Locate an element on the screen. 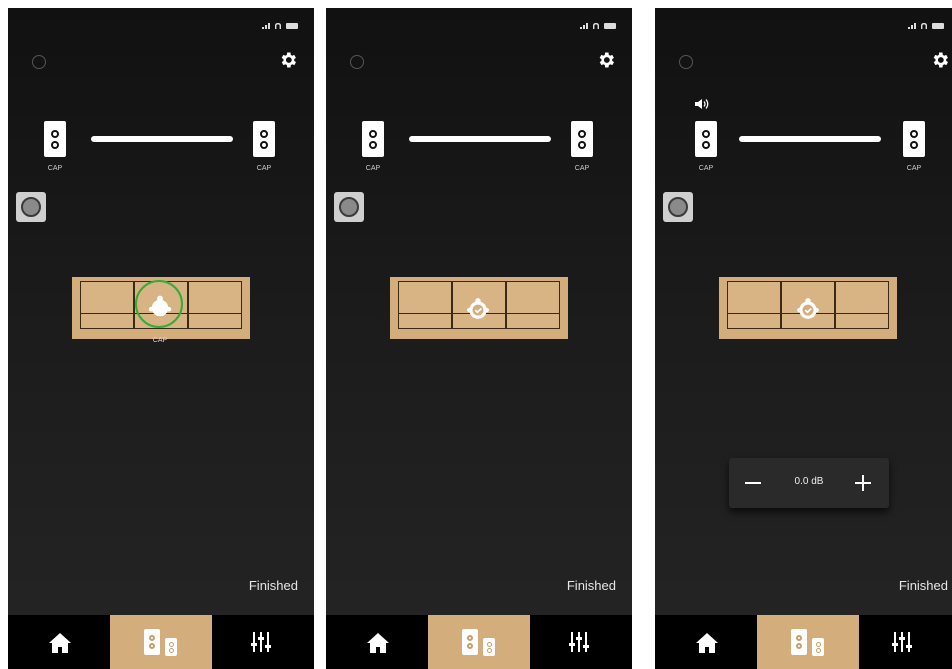 The height and width of the screenshot is (669, 952). decrease-level-button is located at coordinates (753, 483).